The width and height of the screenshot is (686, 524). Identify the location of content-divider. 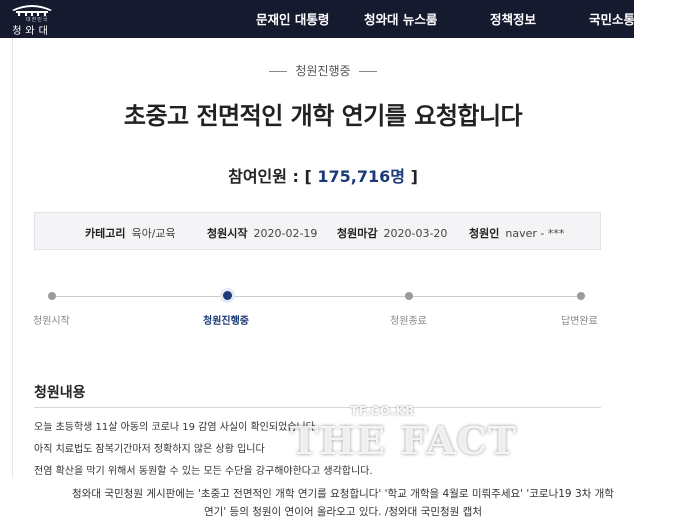
(317, 407).